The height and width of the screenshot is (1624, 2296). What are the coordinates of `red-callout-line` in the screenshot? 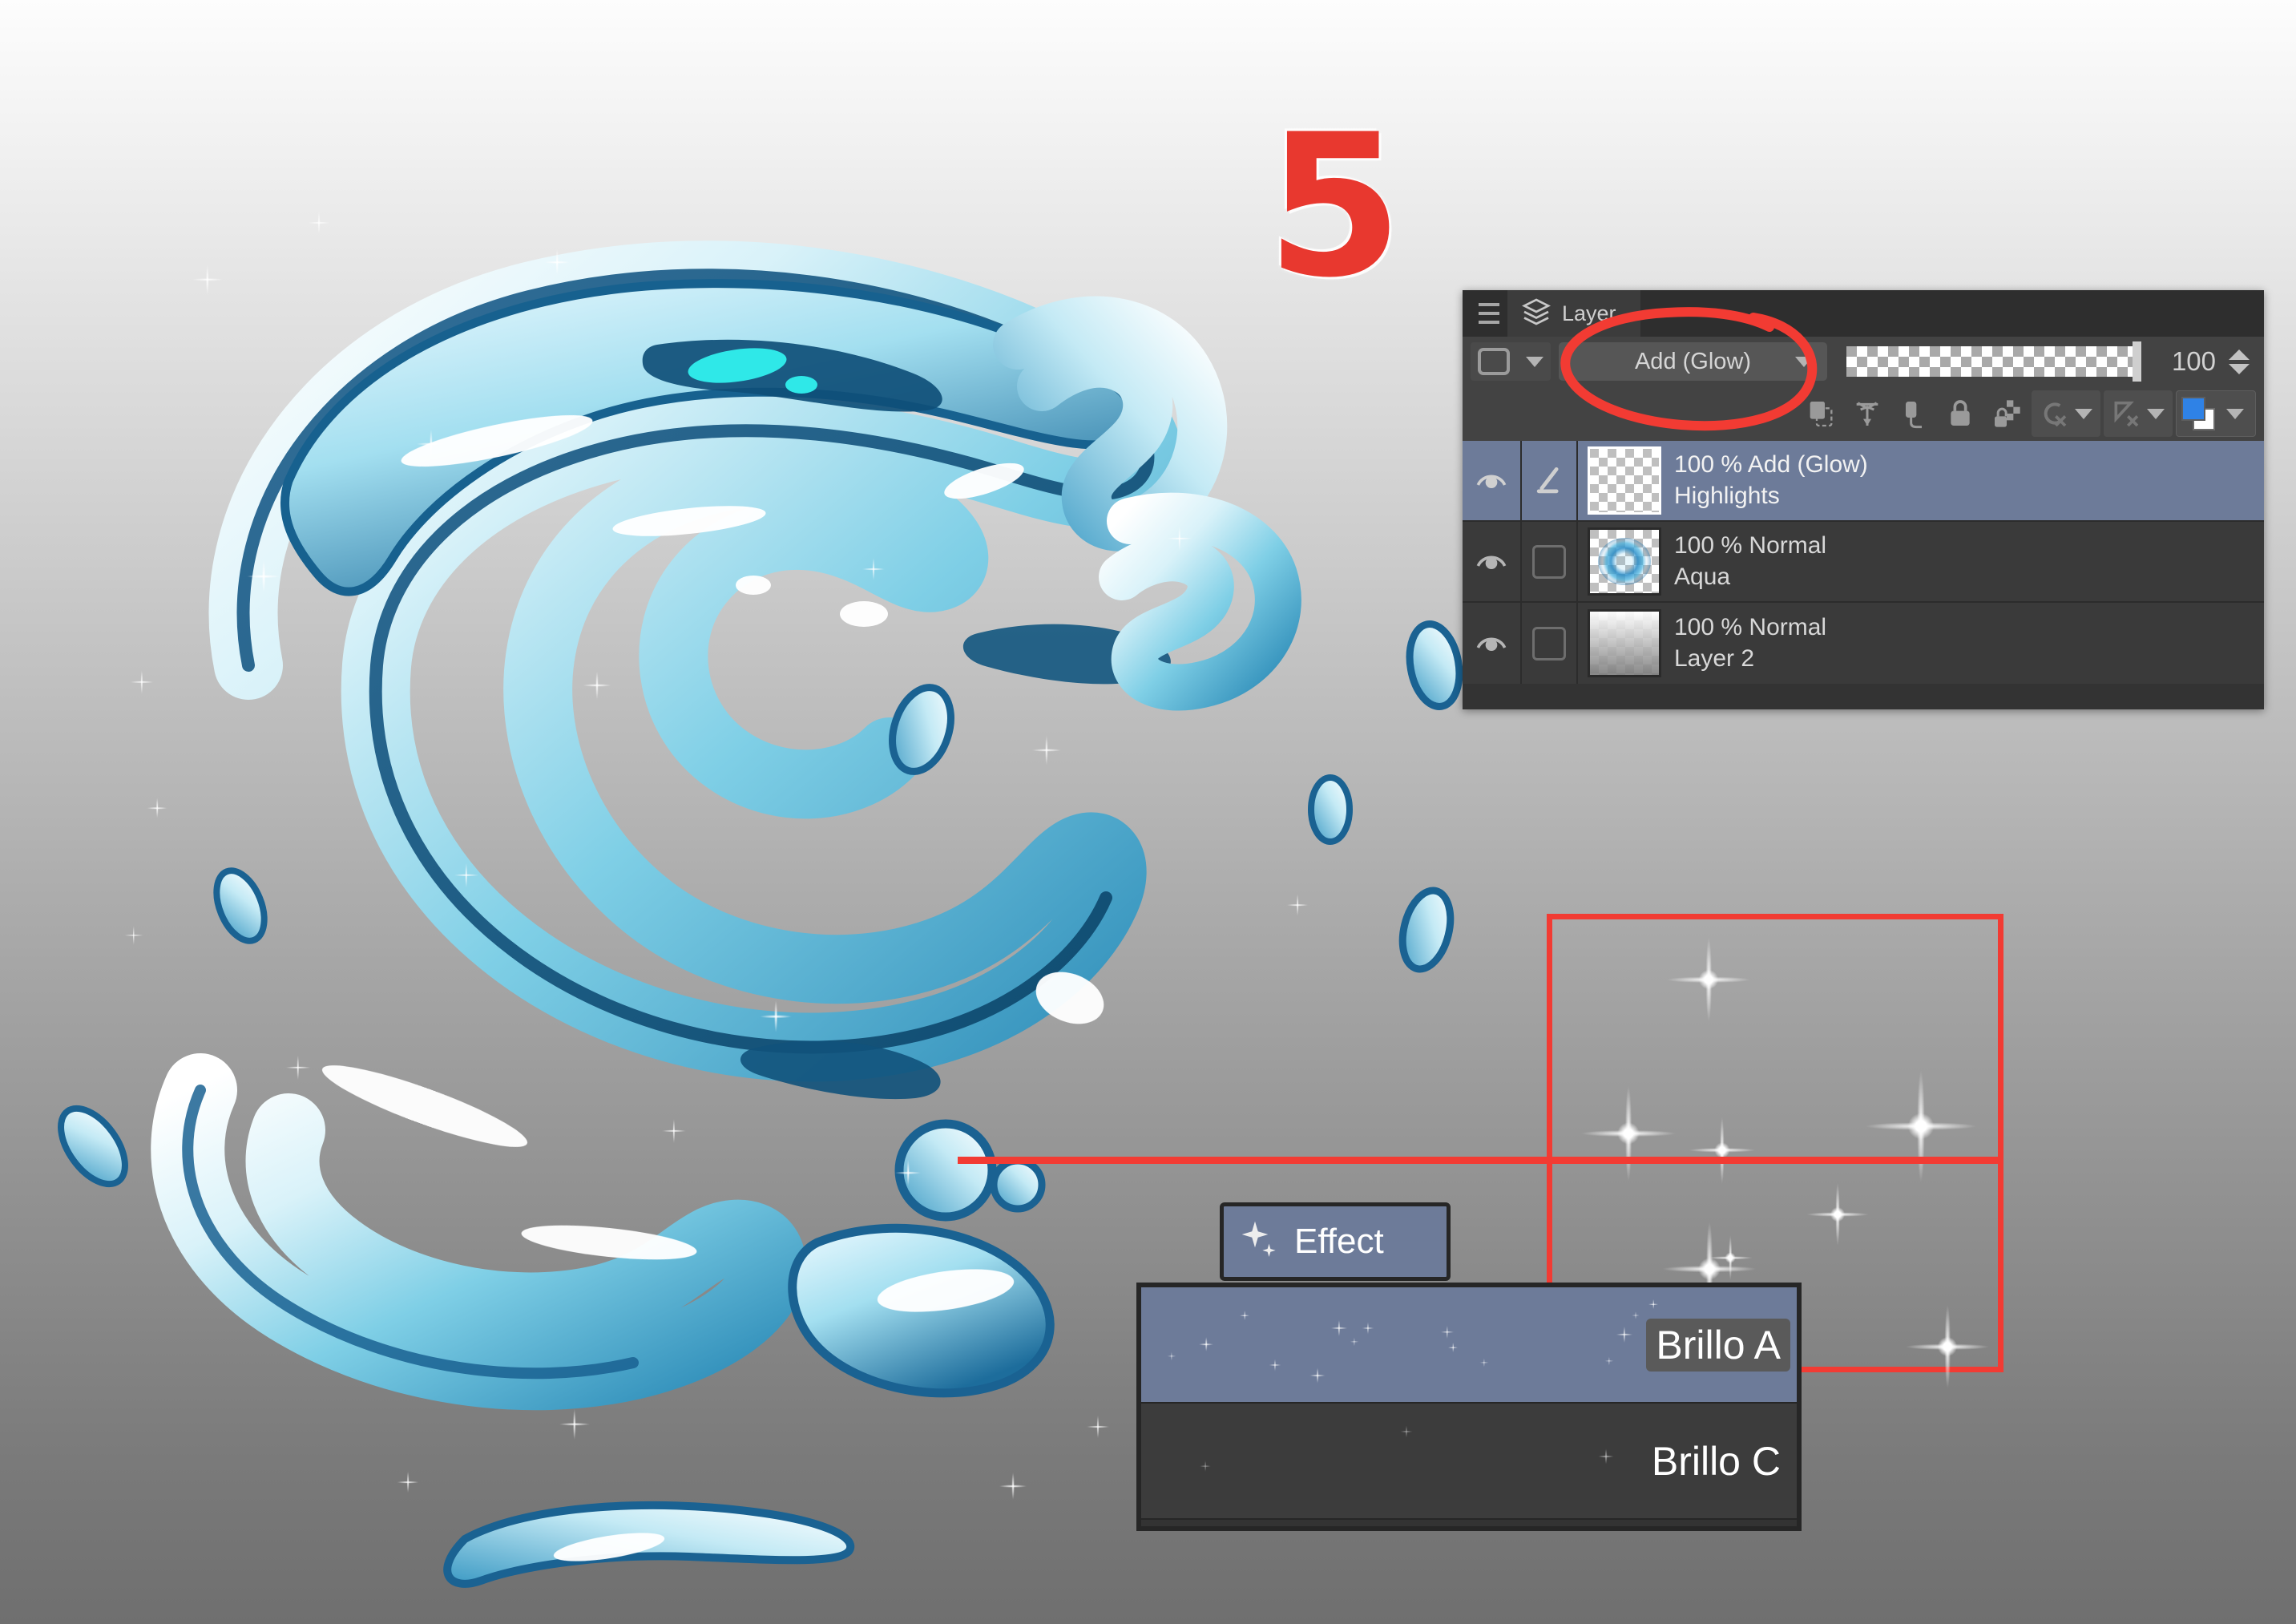 It's located at (1480, 1160).